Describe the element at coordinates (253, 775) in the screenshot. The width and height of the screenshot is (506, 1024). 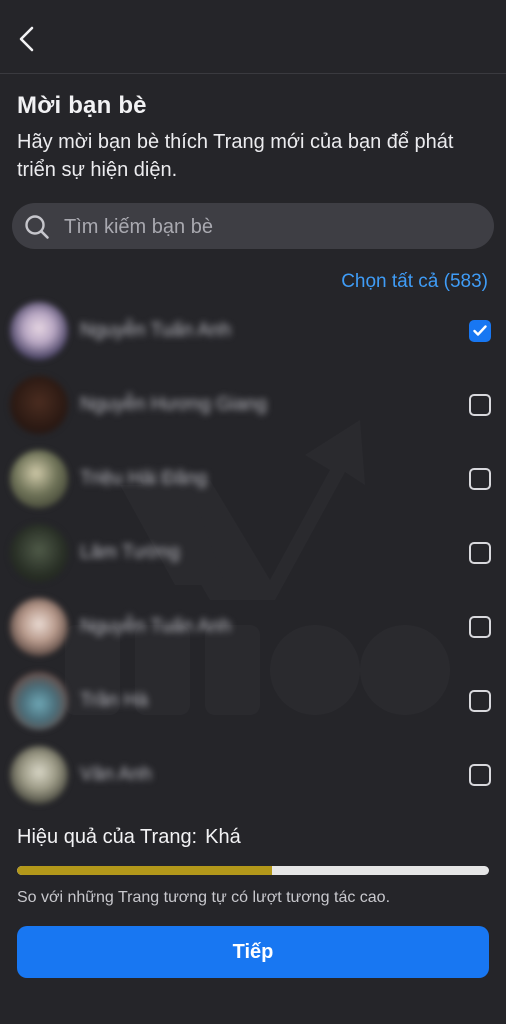
I see `friend-row: Vân Anh` at that location.